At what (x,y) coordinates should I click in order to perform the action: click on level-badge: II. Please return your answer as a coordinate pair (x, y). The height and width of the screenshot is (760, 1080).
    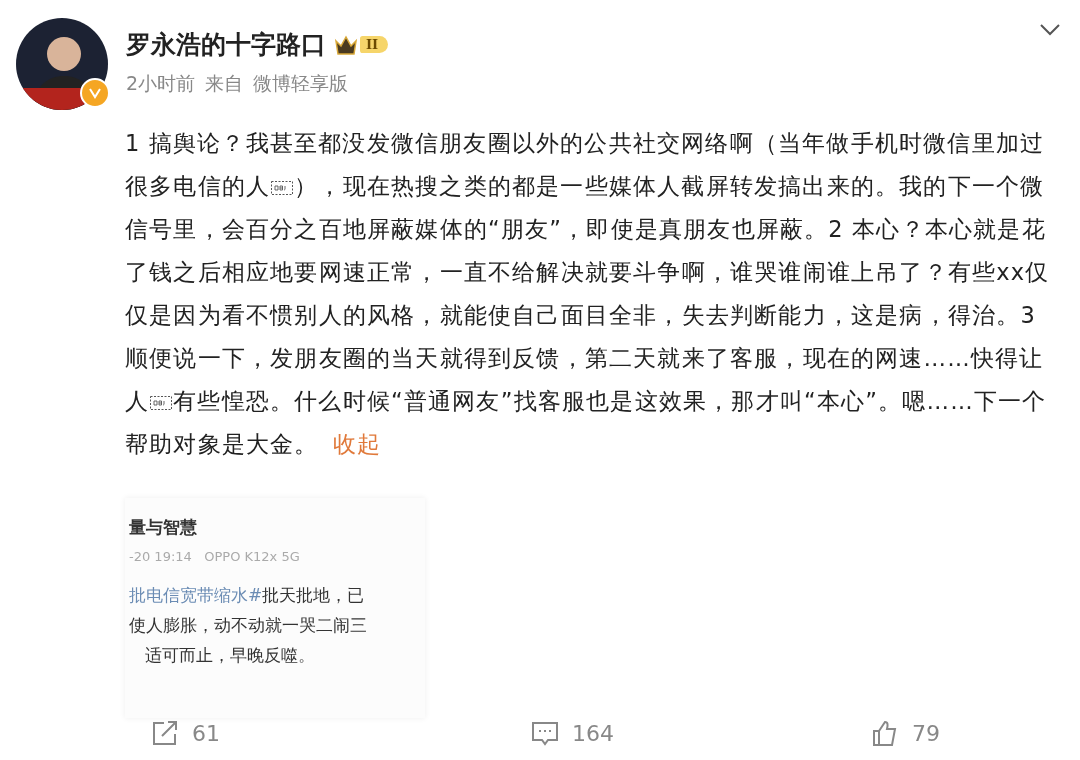
    Looking at the image, I should click on (374, 44).